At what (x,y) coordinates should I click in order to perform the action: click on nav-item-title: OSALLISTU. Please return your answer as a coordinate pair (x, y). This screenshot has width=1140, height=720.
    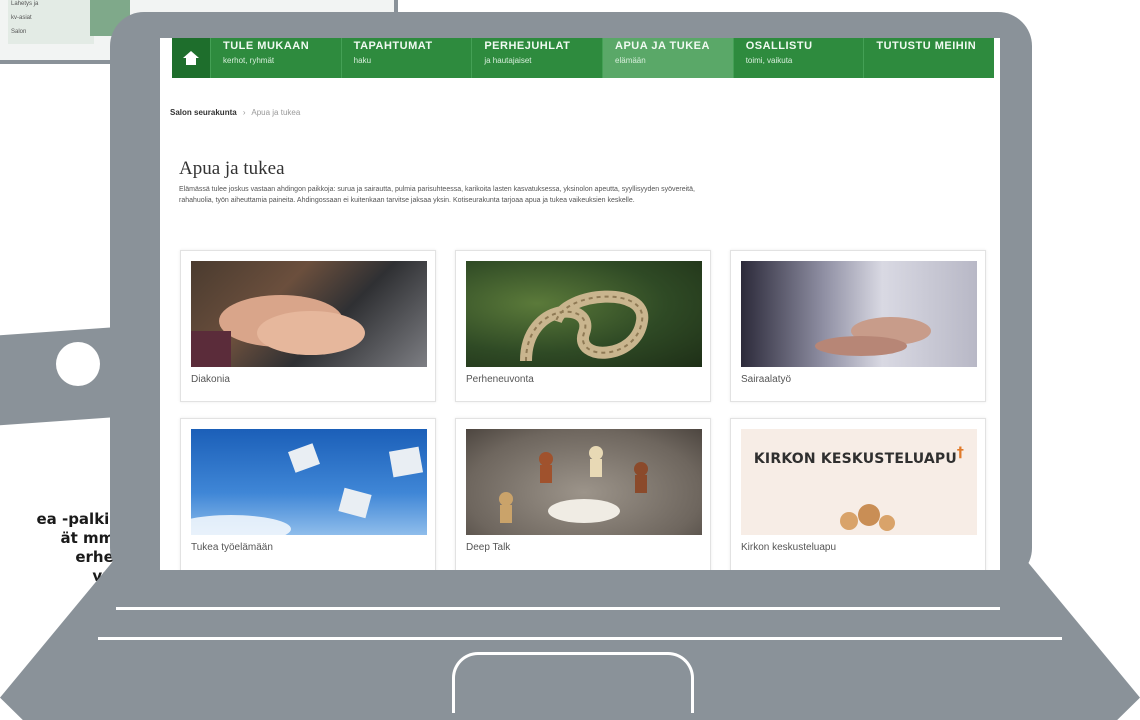
    Looking at the image, I should click on (779, 46).